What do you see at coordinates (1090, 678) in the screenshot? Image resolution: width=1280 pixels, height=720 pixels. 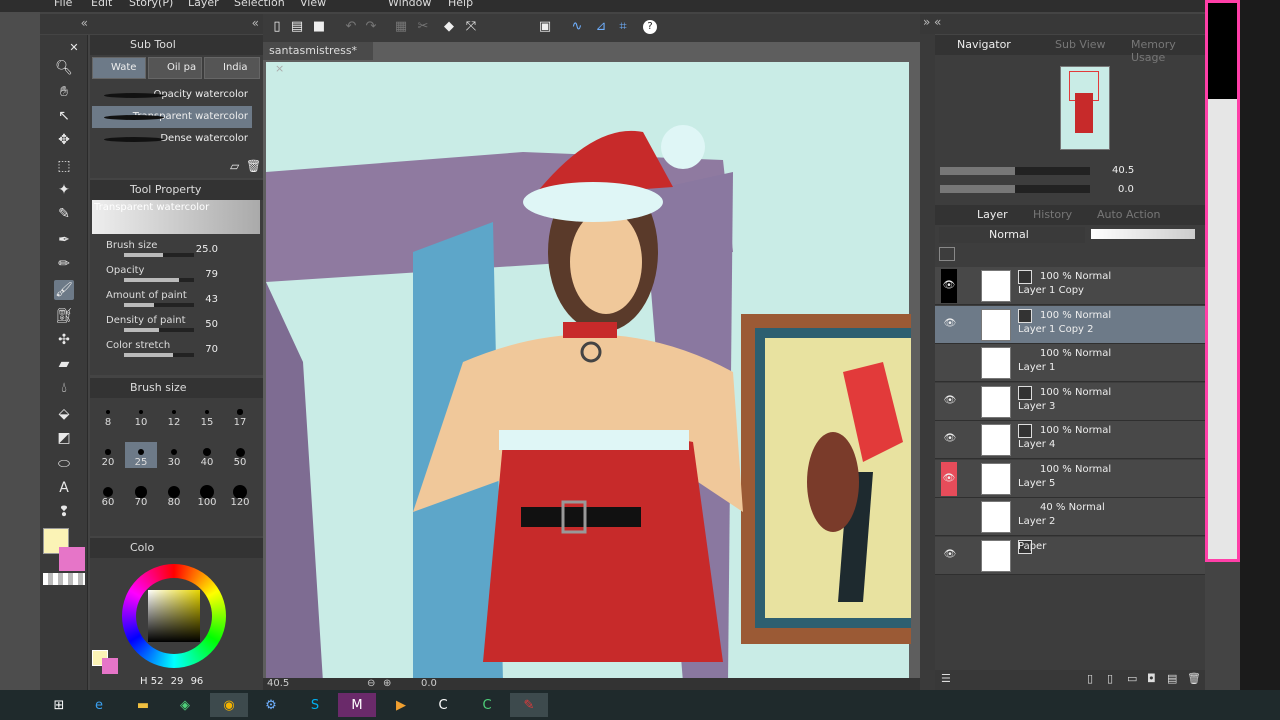 I see `new-raster-layer-icon: ▯` at bounding box center [1090, 678].